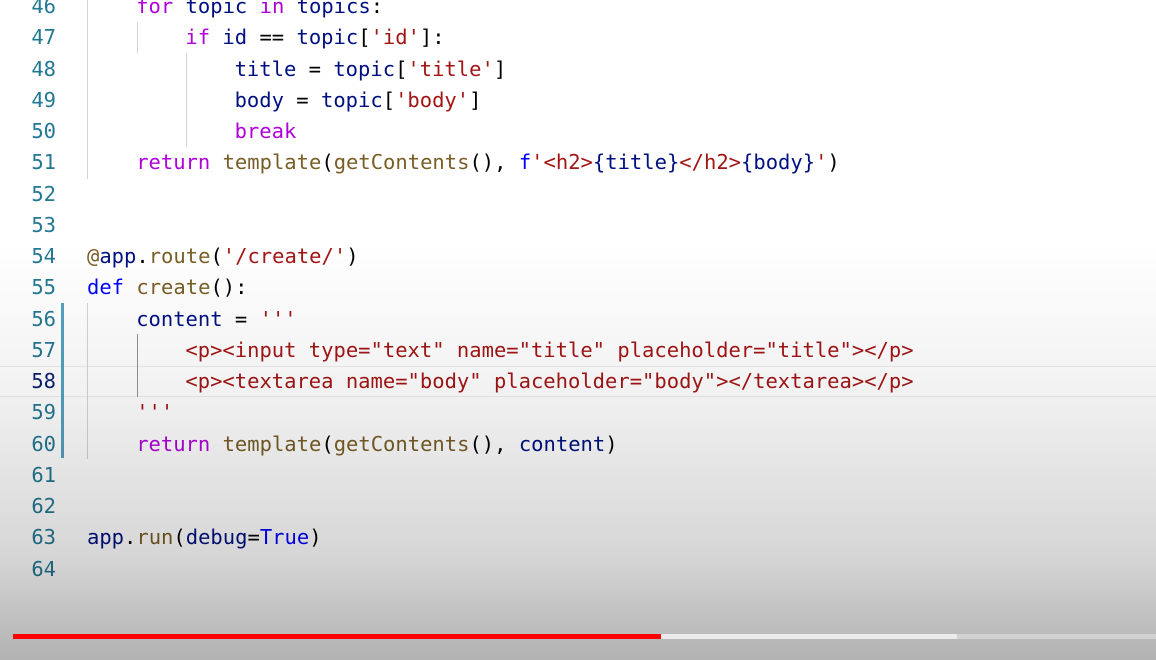 The width and height of the screenshot is (1156, 660). I want to click on code-line: 55 def create():, so click(578, 287).